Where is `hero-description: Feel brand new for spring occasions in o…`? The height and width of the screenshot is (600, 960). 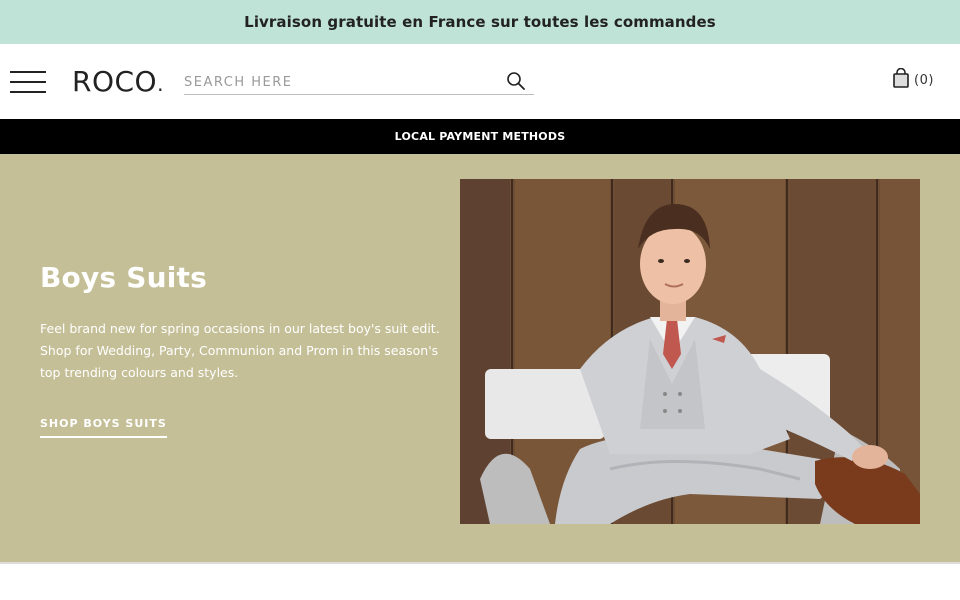 hero-description: Feel brand new for spring occasions in o… is located at coordinates (240, 350).